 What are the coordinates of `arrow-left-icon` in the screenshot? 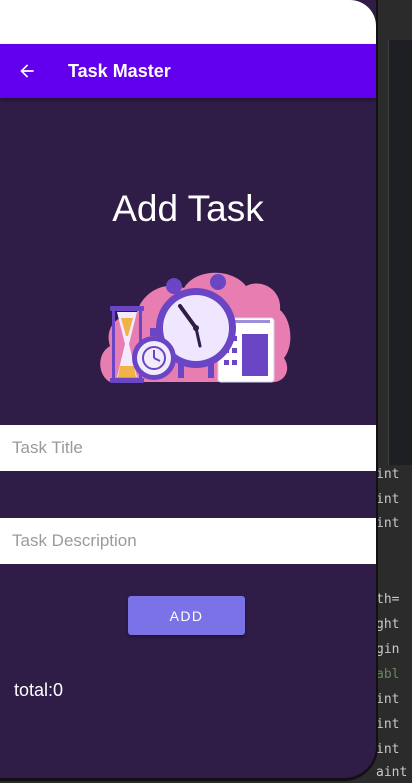 It's located at (27, 71).